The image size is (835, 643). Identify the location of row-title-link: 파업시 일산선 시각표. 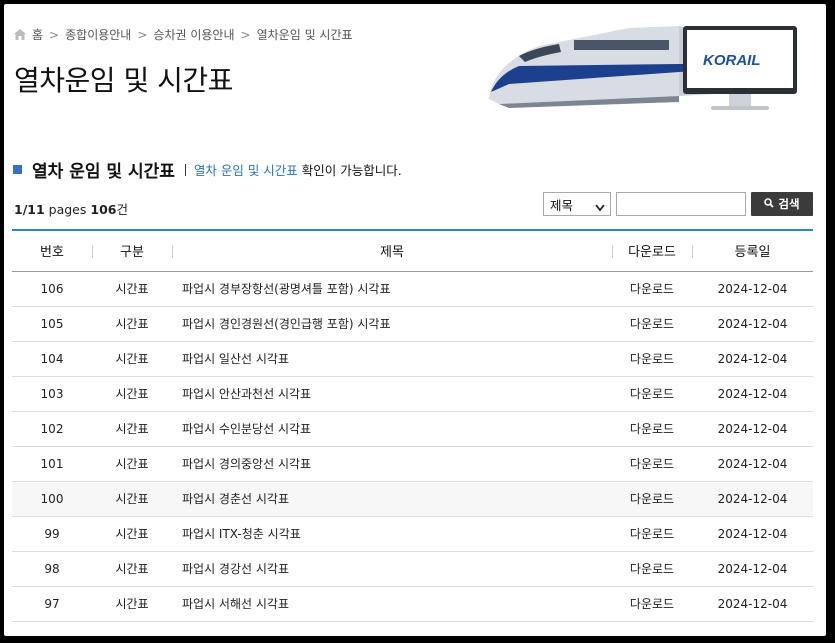
(392, 358).